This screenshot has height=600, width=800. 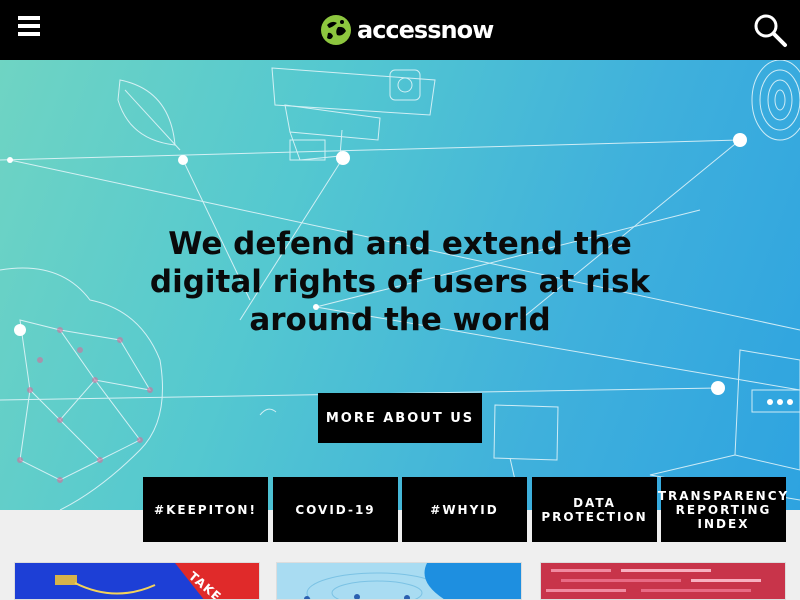 I want to click on feature-card: TAKE, so click(x=137, y=581).